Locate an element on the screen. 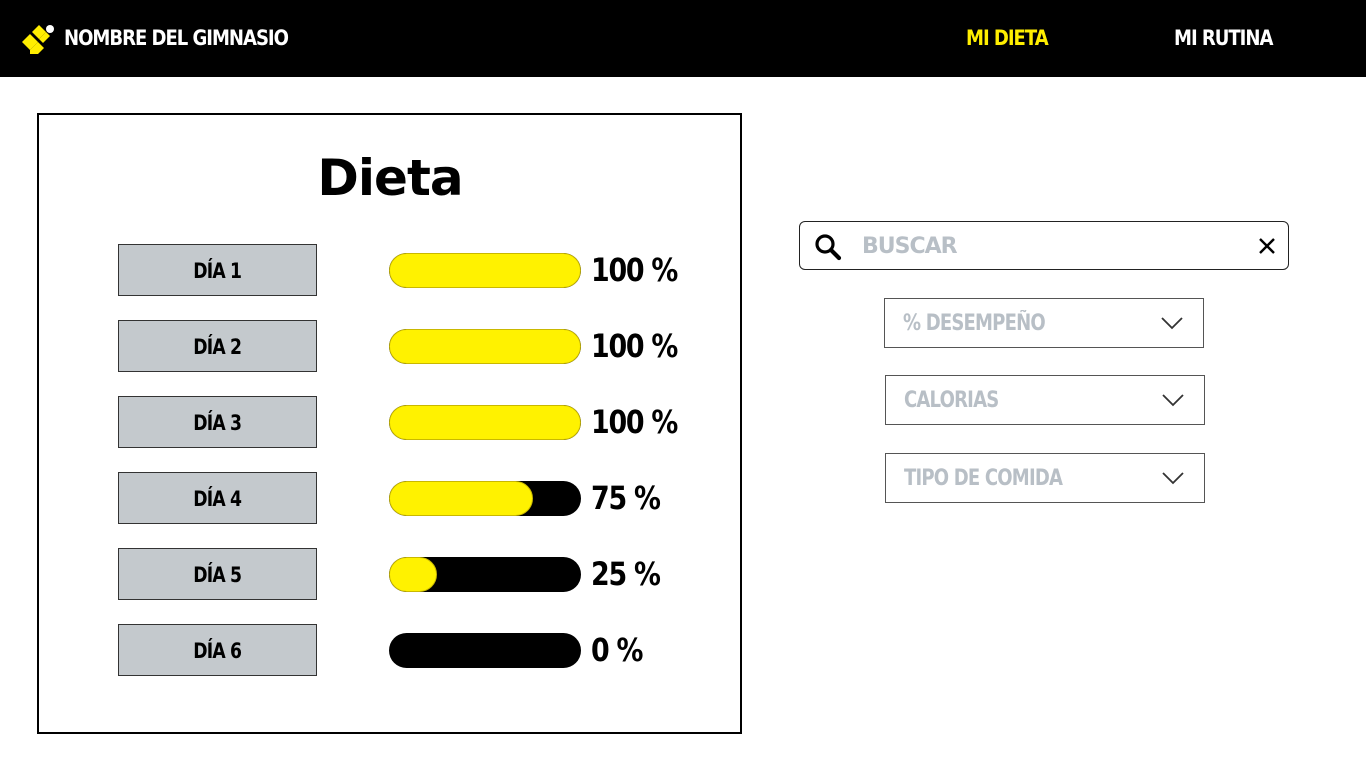 This screenshot has height=768, width=1366. close-icon is located at coordinates (1267, 246).